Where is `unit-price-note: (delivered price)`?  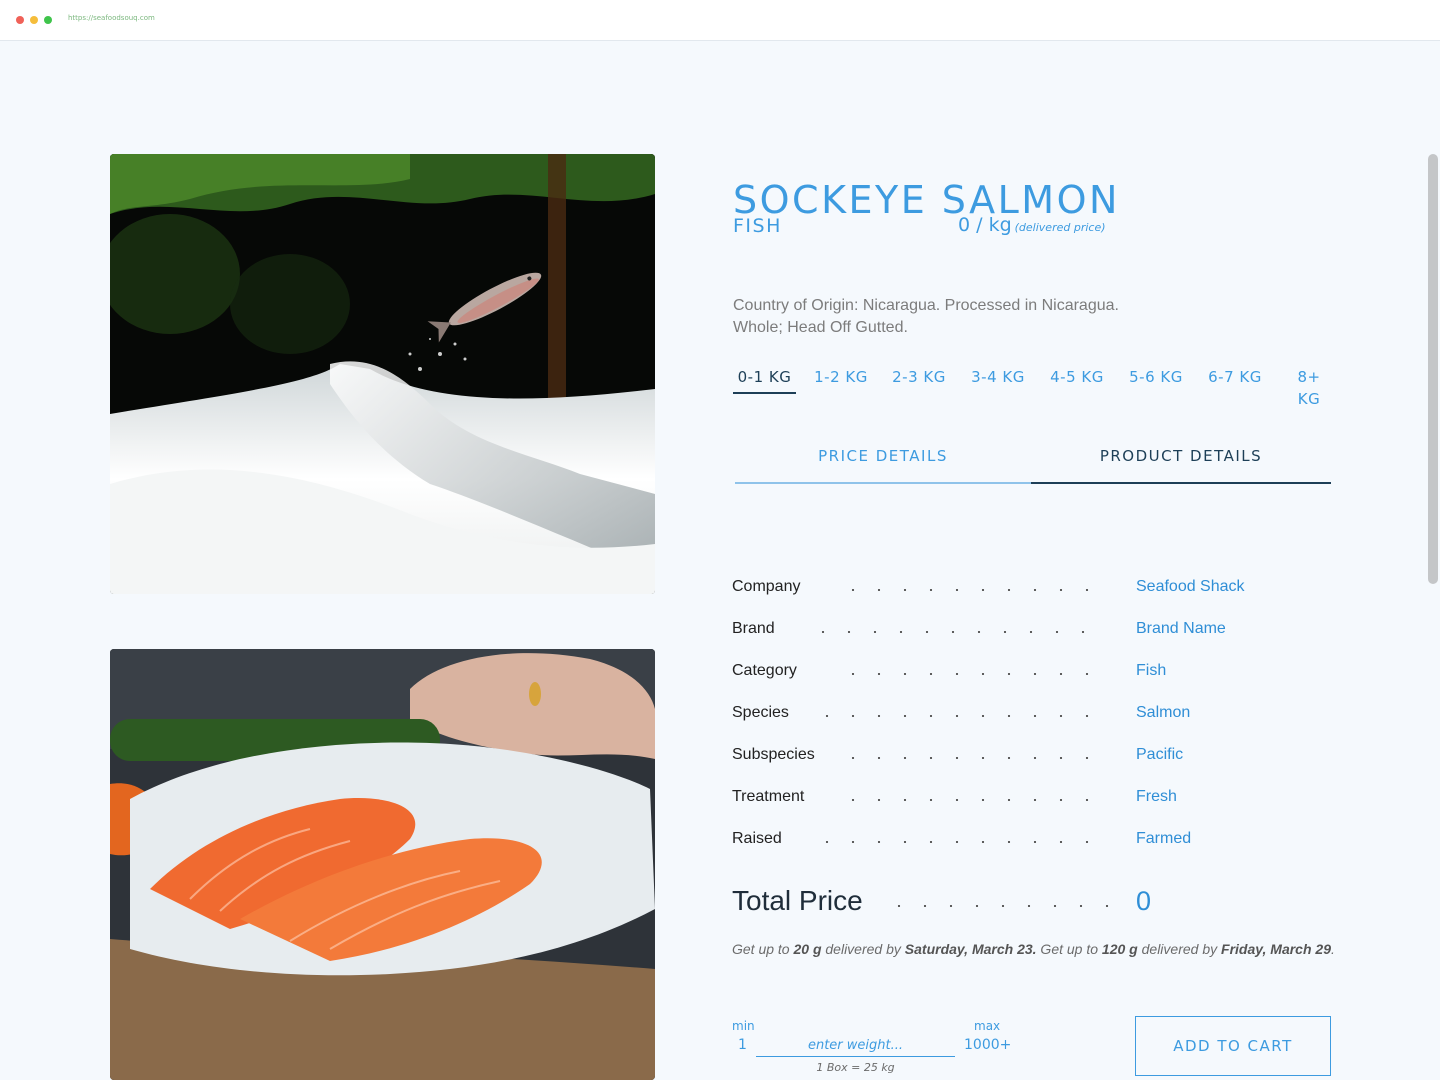
unit-price-note: (delivered price) is located at coordinates (1060, 227).